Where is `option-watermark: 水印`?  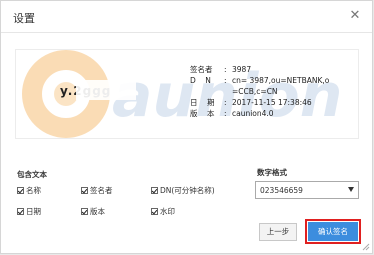 option-watermark: 水印 is located at coordinates (163, 211).